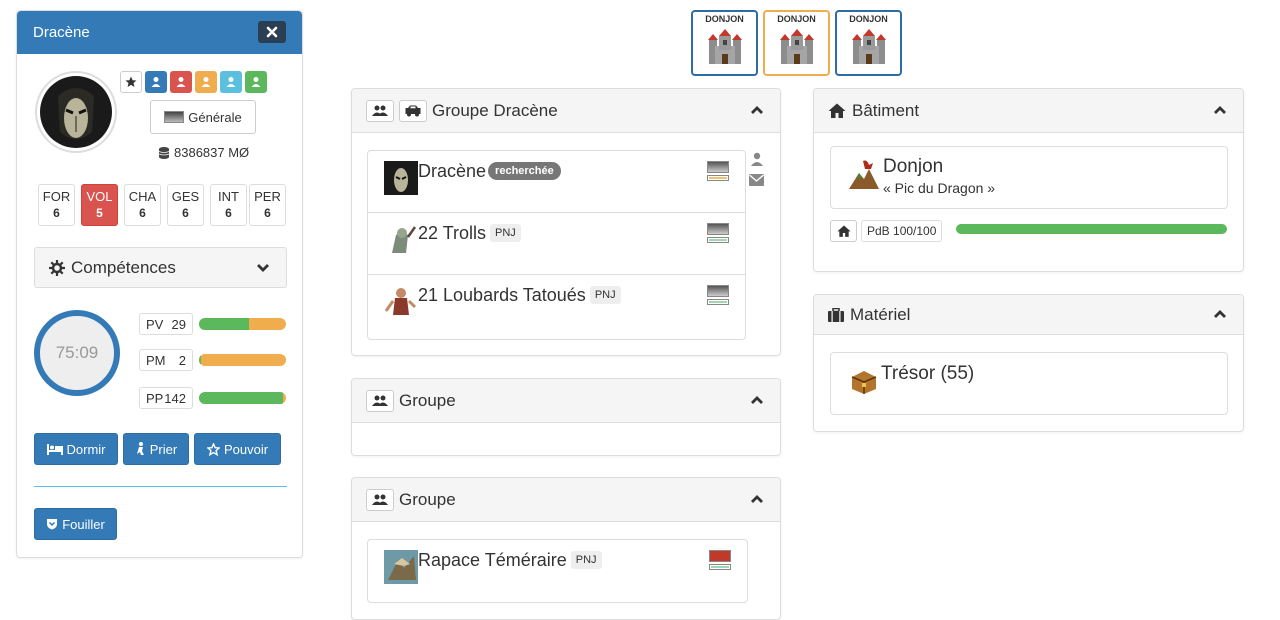 This screenshot has height=620, width=1280. Describe the element at coordinates (163, 449) in the screenshot. I see `pray-label: Prier` at that location.